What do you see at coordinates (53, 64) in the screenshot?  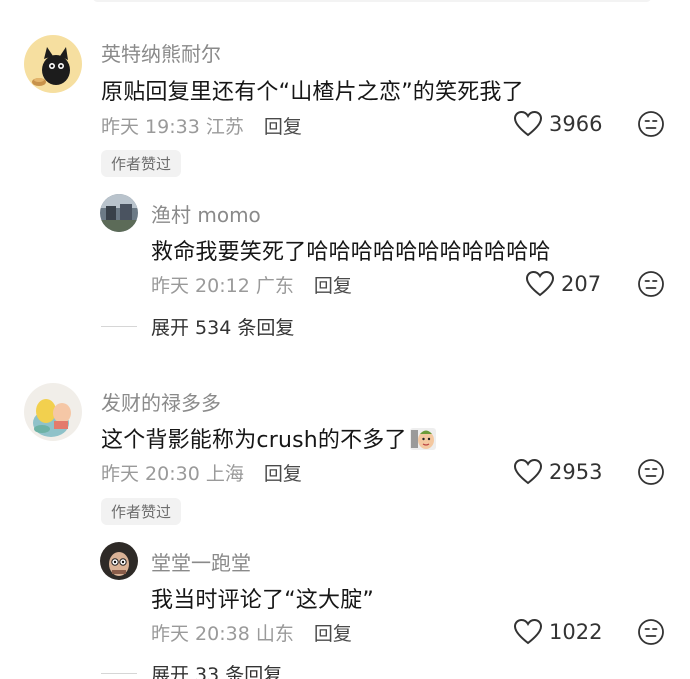 I see `black-cat-avatar-icon` at bounding box center [53, 64].